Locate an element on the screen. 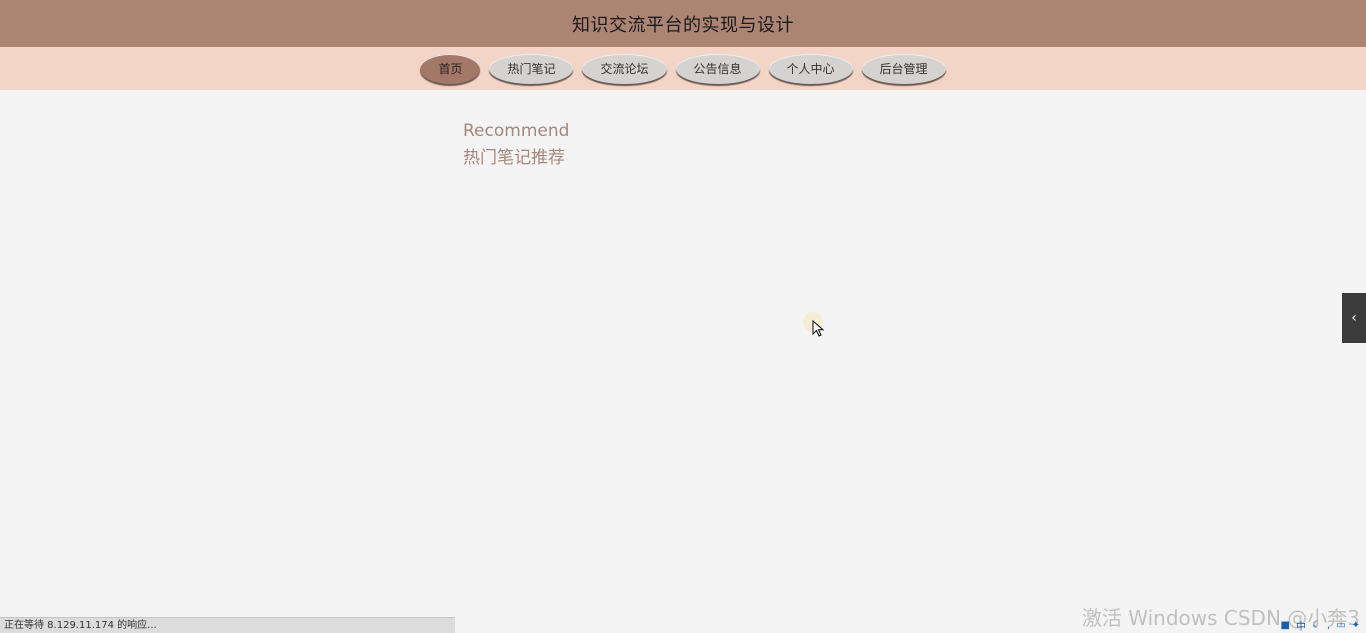 The height and width of the screenshot is (633, 1366). page-title: 知识交流平台的实现与设计 is located at coordinates (683, 25).